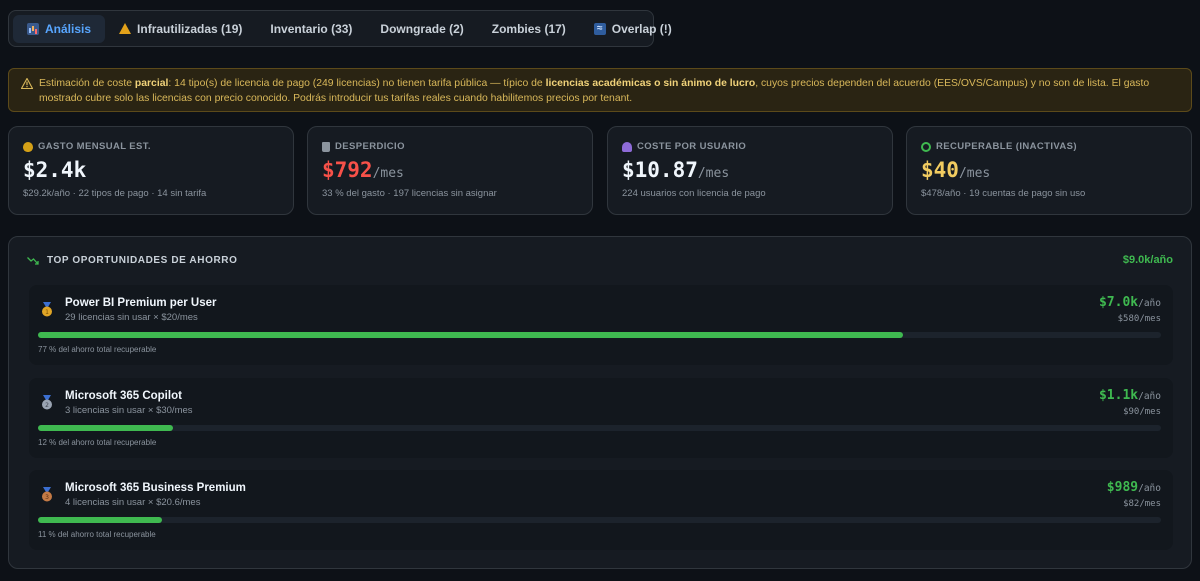  Describe the element at coordinates (1006, 146) in the screenshot. I see `card-label: RECUPERABLE (INACTIVAS)` at that location.